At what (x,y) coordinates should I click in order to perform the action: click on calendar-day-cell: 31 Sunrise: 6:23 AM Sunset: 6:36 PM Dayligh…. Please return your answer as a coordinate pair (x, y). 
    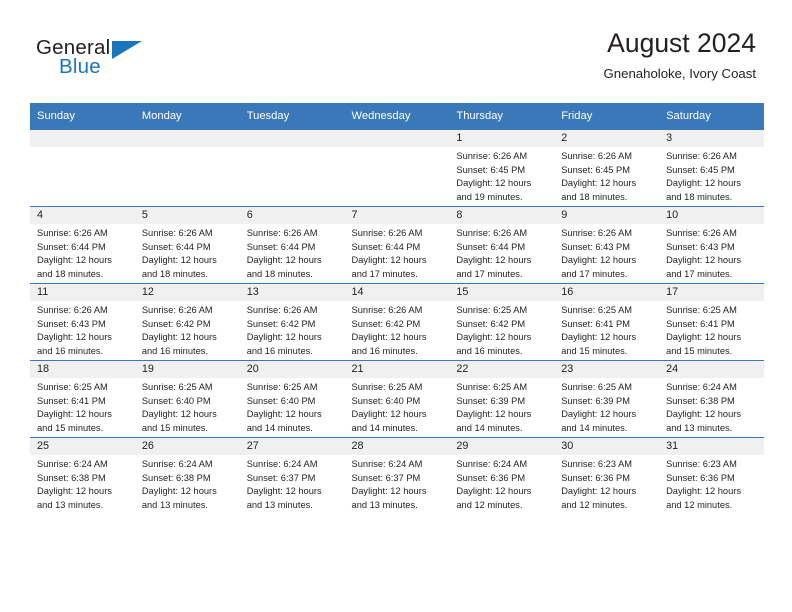
    Looking at the image, I should click on (711, 475).